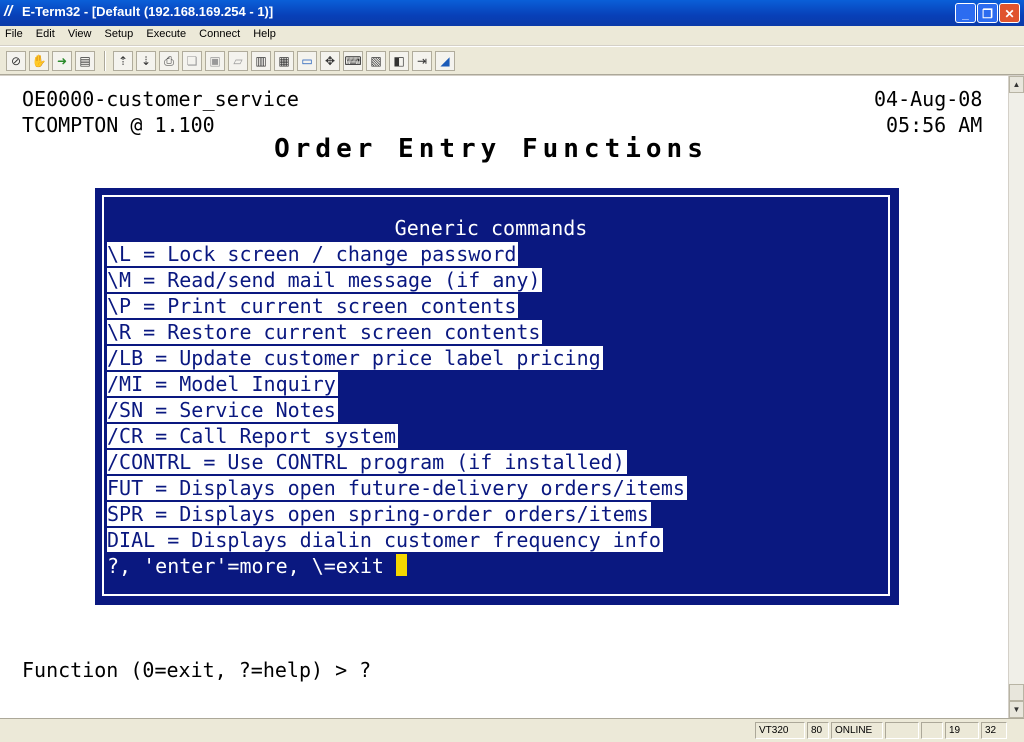 The height and width of the screenshot is (742, 1024). Describe the element at coordinates (39, 61) in the screenshot. I see `hand-icon: ✋` at that location.